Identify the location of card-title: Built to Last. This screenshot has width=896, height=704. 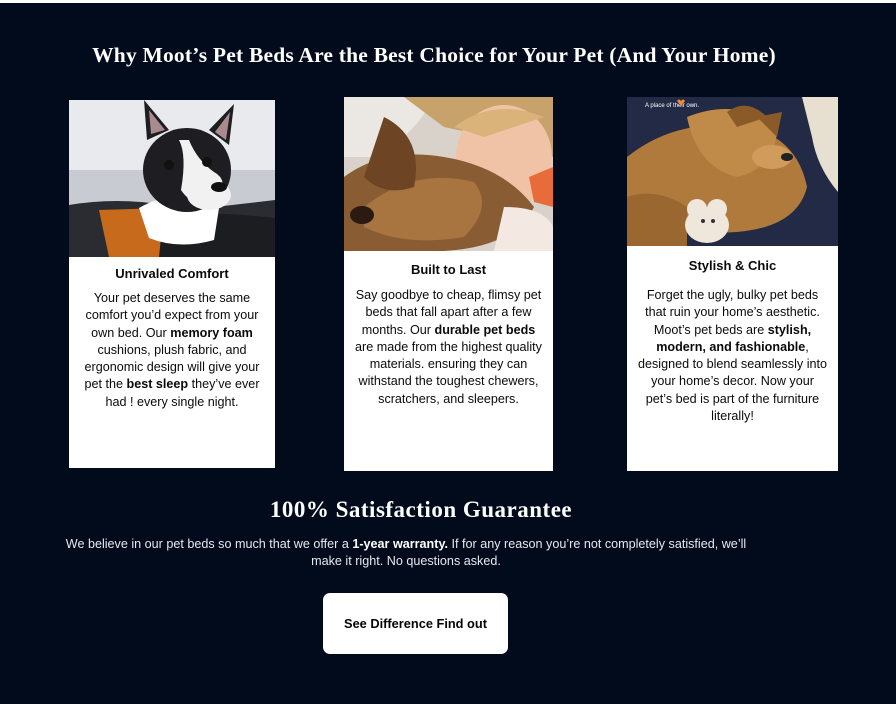
(448, 269).